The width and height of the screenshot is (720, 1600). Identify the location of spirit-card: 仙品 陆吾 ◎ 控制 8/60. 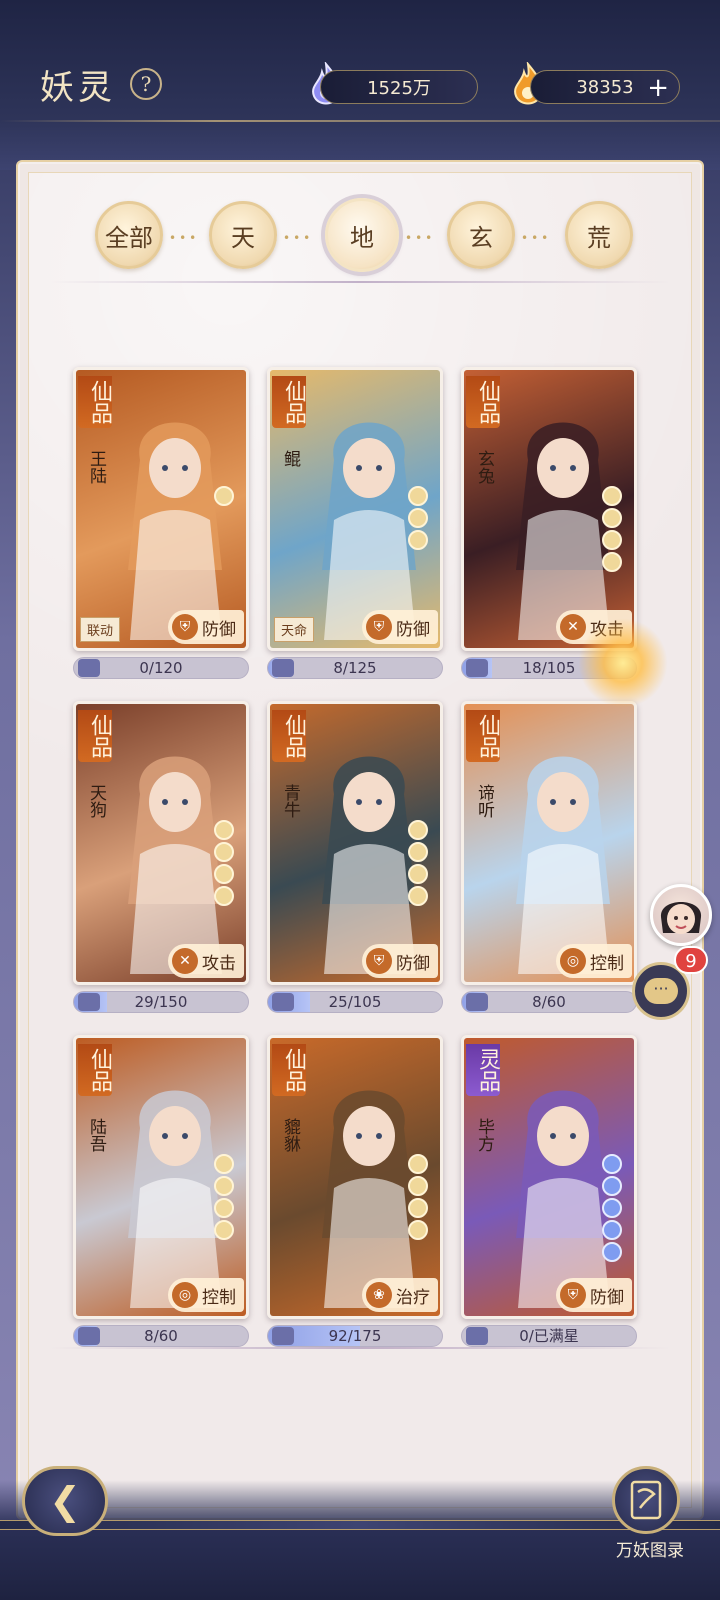
(161, 1191).